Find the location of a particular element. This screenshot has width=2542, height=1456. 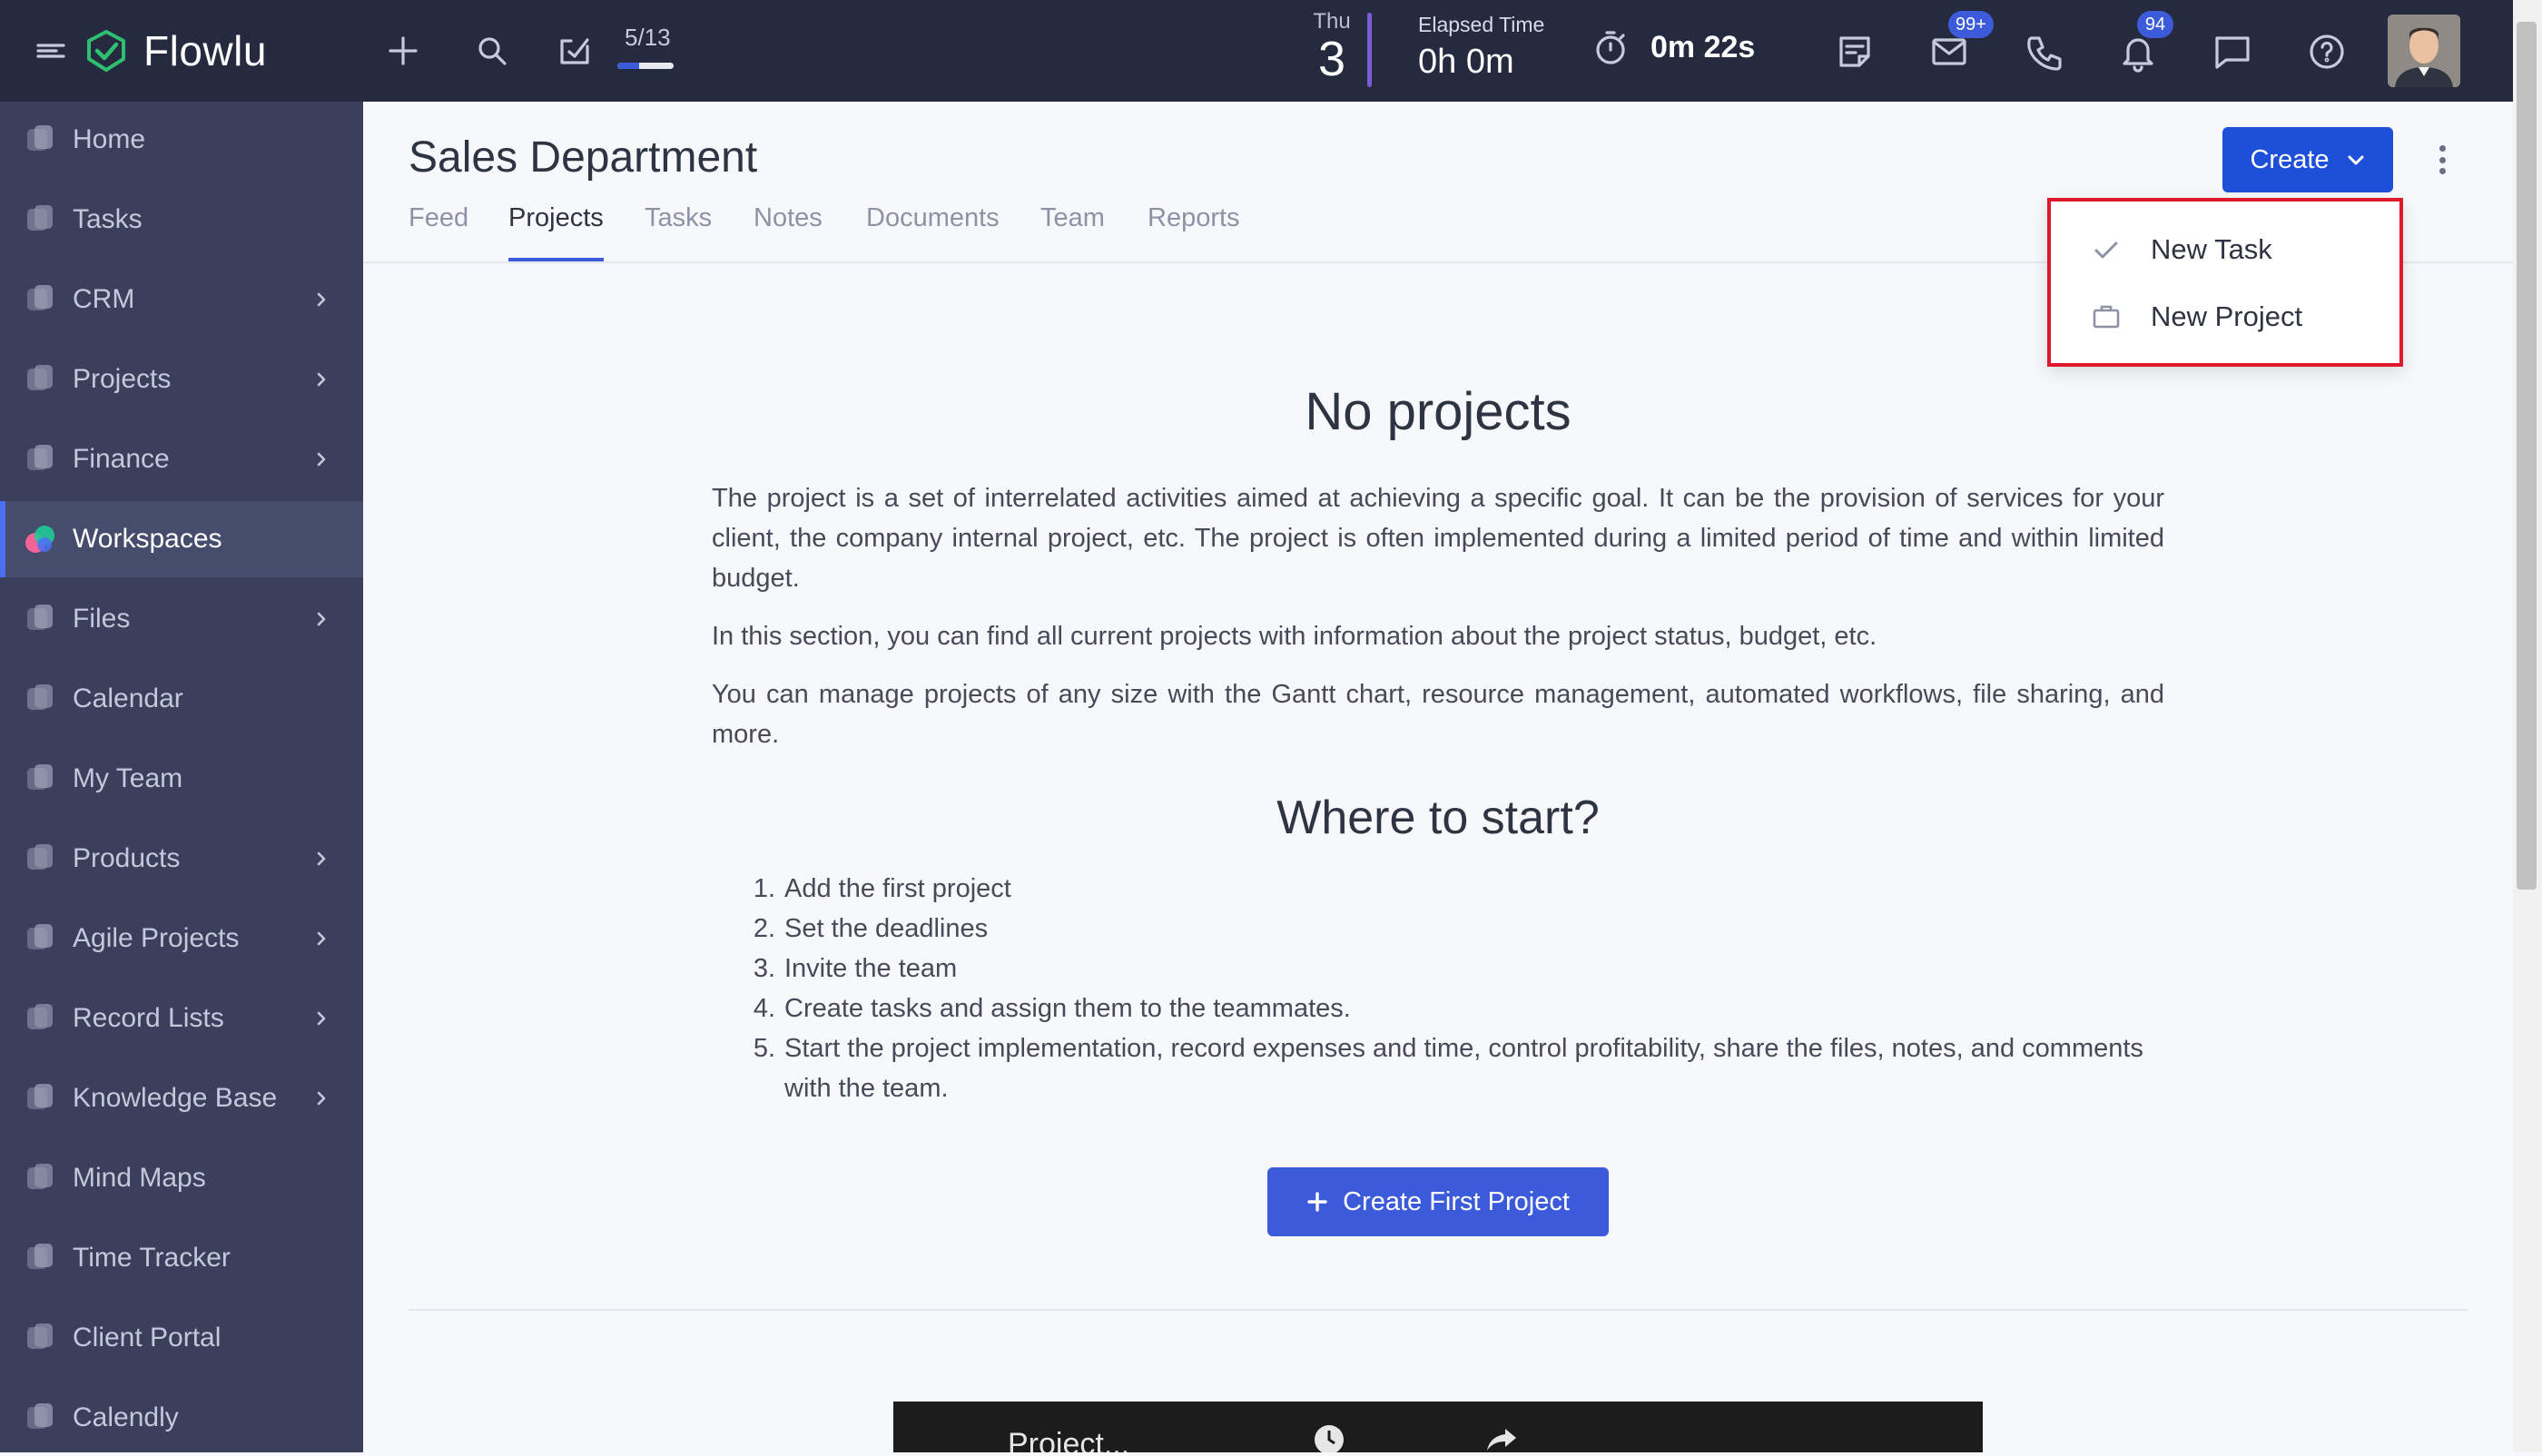

calendar-icon is located at coordinates (40, 697).